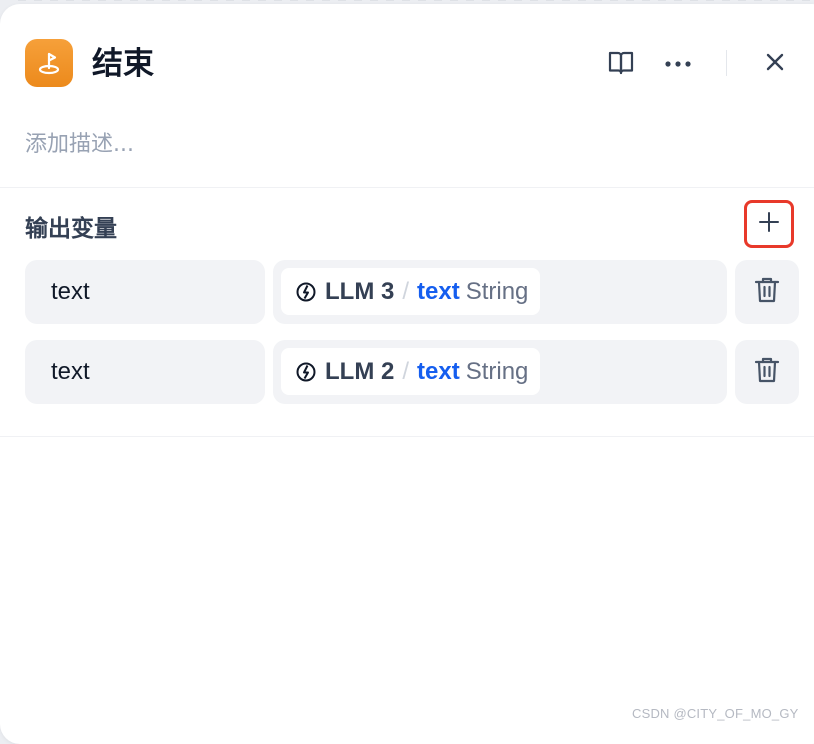  Describe the element at coordinates (360, 371) in the screenshot. I see `source-node-name: LLM 2` at that location.